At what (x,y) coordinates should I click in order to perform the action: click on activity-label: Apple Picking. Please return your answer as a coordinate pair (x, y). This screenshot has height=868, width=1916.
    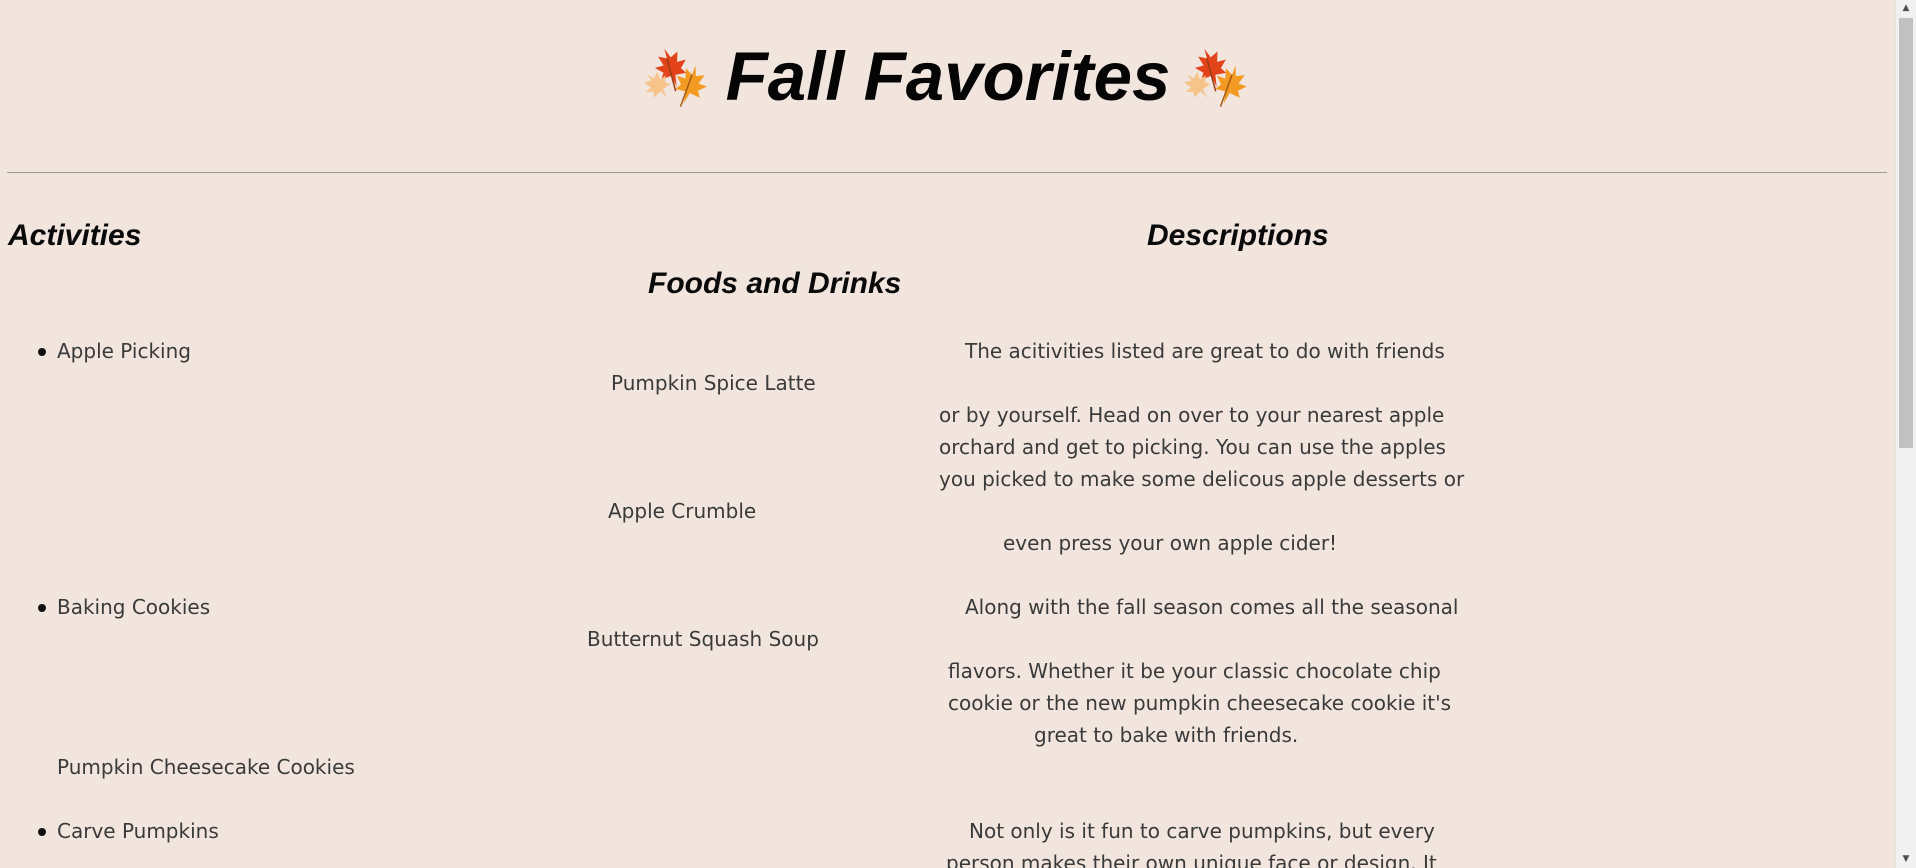
    Looking at the image, I should click on (124, 351).